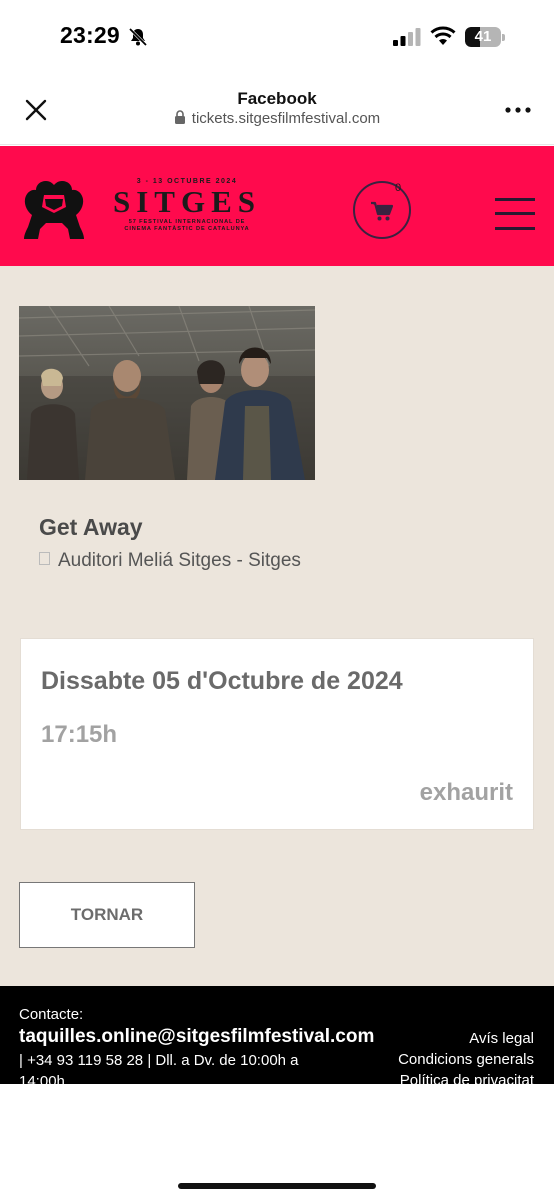 Image resolution: width=554 pixels, height=1200 pixels. I want to click on footer-contact-label: Contacte:, so click(51, 1014).